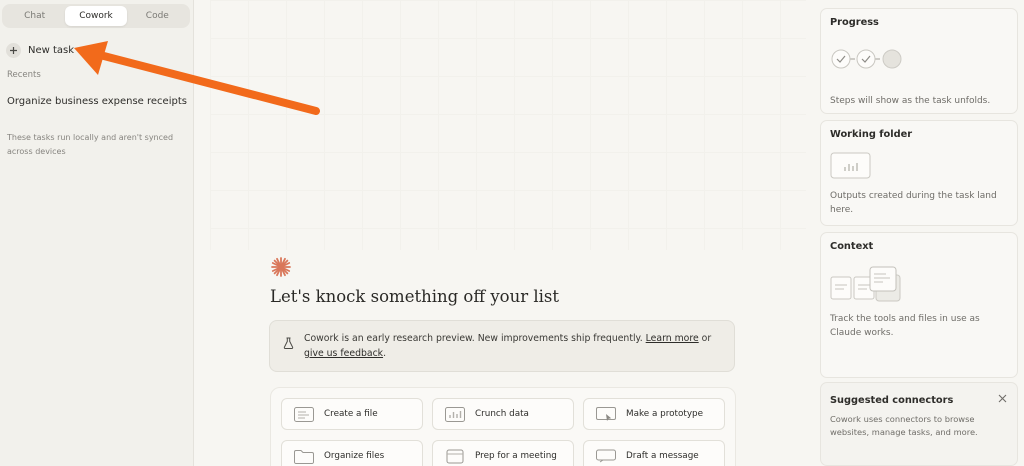  What do you see at coordinates (157, 16) in the screenshot?
I see `tab-code: Code` at bounding box center [157, 16].